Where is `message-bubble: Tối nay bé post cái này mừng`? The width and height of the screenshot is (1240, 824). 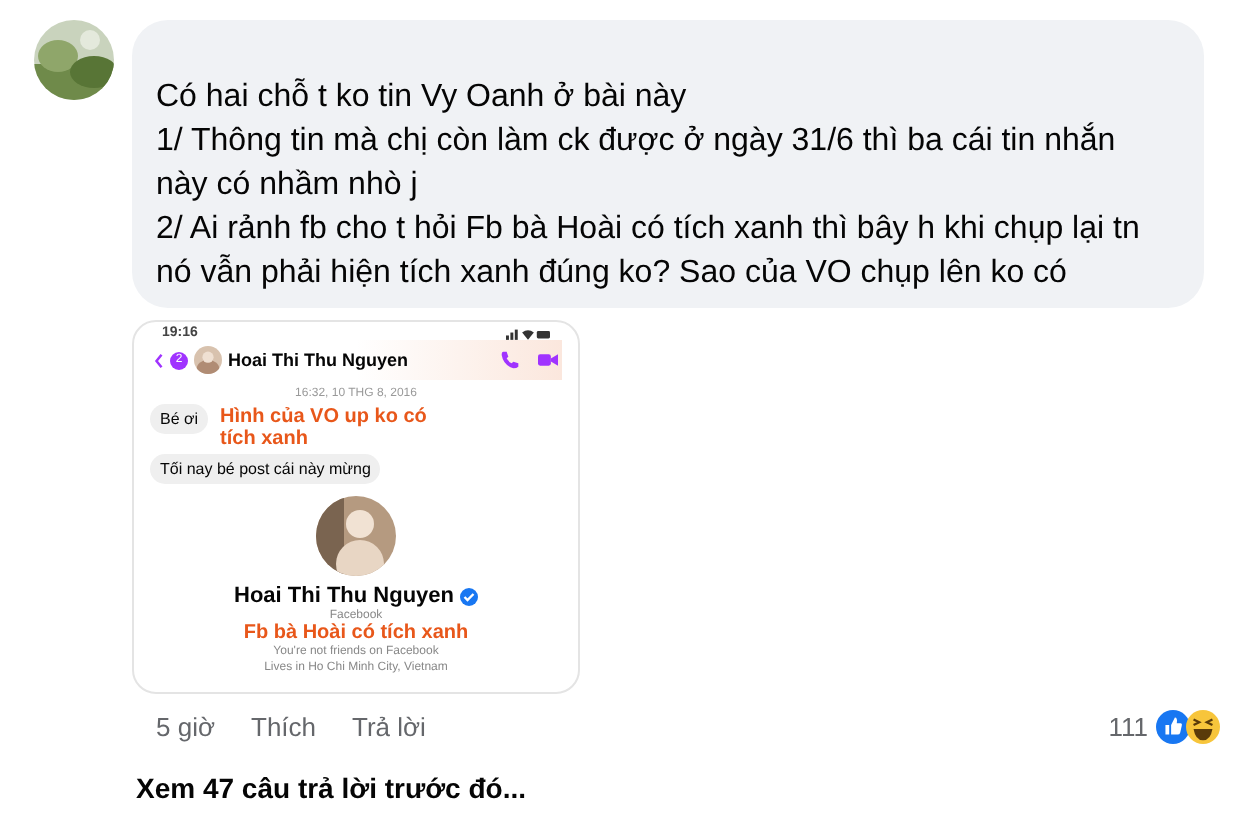 message-bubble: Tối nay bé post cái này mừng is located at coordinates (265, 469).